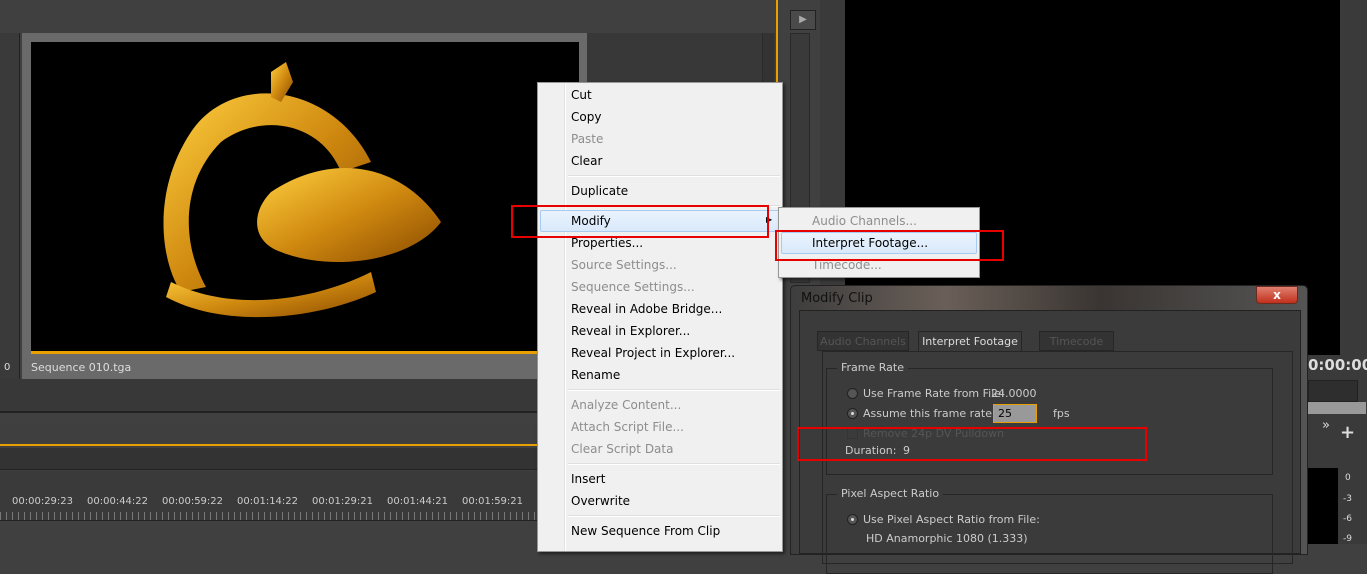 Image resolution: width=1367 pixels, height=574 pixels. Describe the element at coordinates (268, 516) in the screenshot. I see `ruler-ticks` at that location.